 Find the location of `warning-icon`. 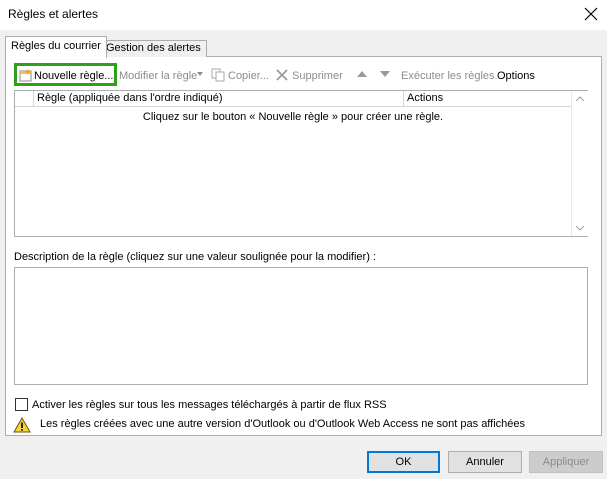

warning-icon is located at coordinates (22, 425).